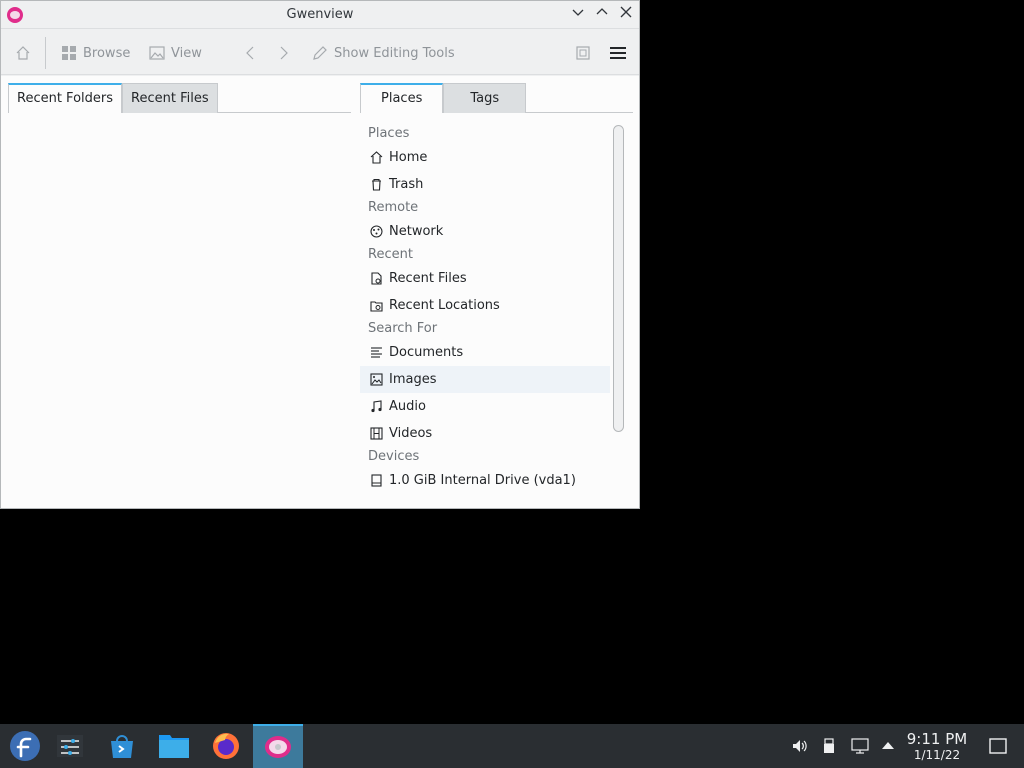 This screenshot has width=1024, height=768. I want to click on section-recent: Recent, so click(390, 254).